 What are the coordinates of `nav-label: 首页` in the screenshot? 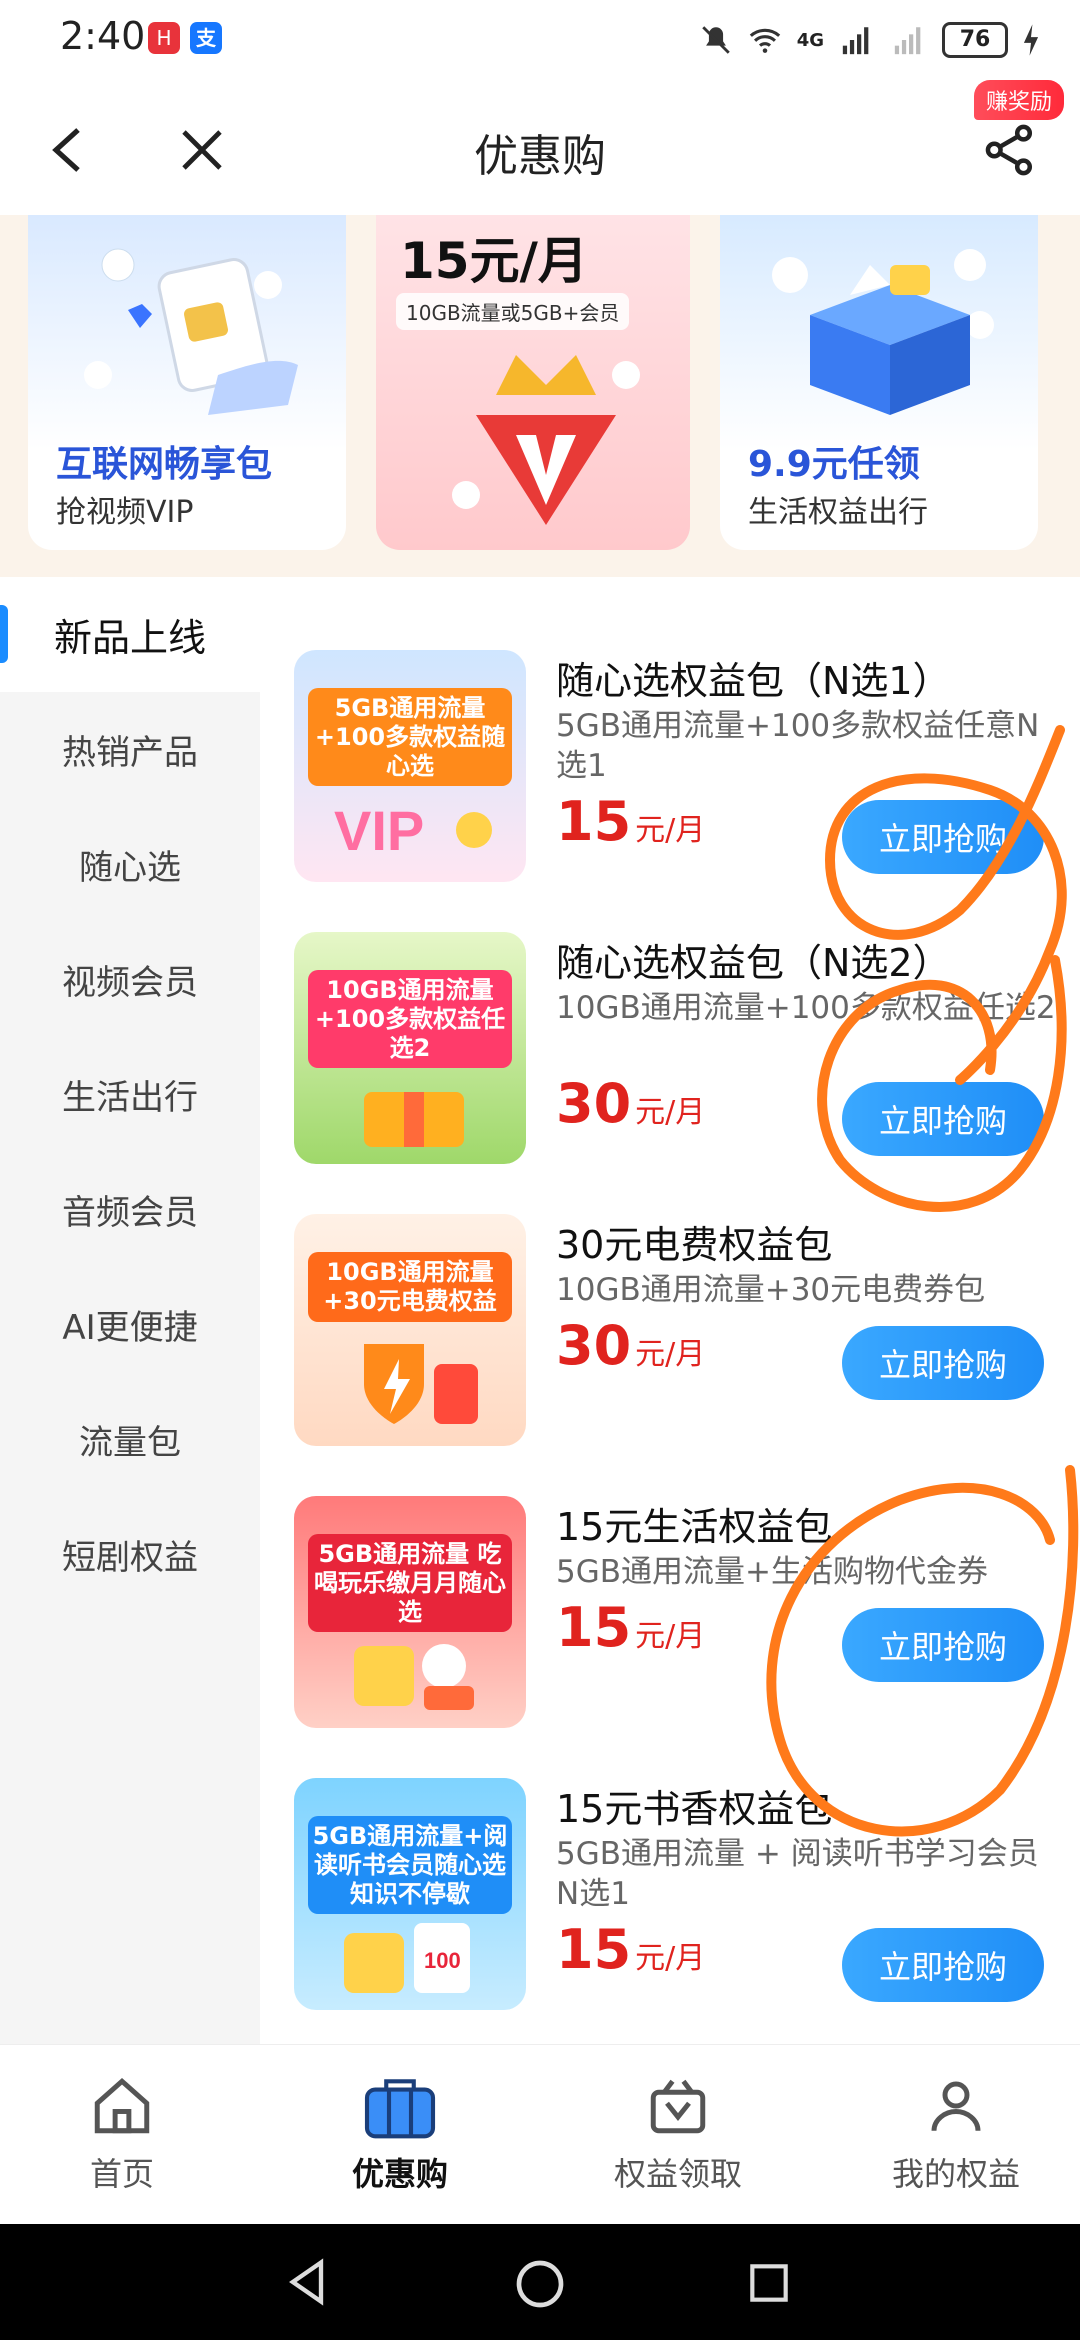 It's located at (121, 2174).